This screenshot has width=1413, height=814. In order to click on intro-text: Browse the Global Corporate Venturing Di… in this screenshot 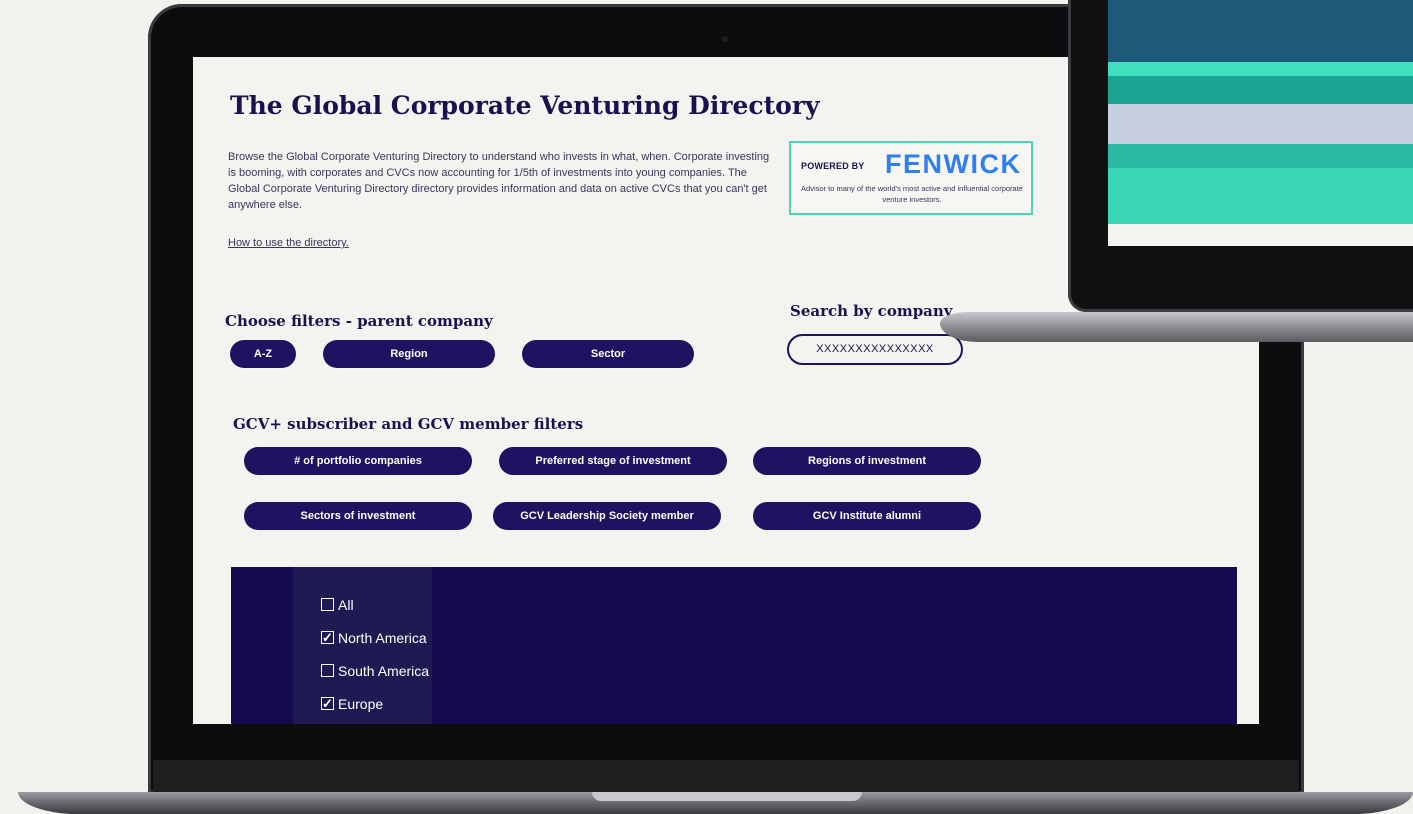, I will do `click(499, 181)`.